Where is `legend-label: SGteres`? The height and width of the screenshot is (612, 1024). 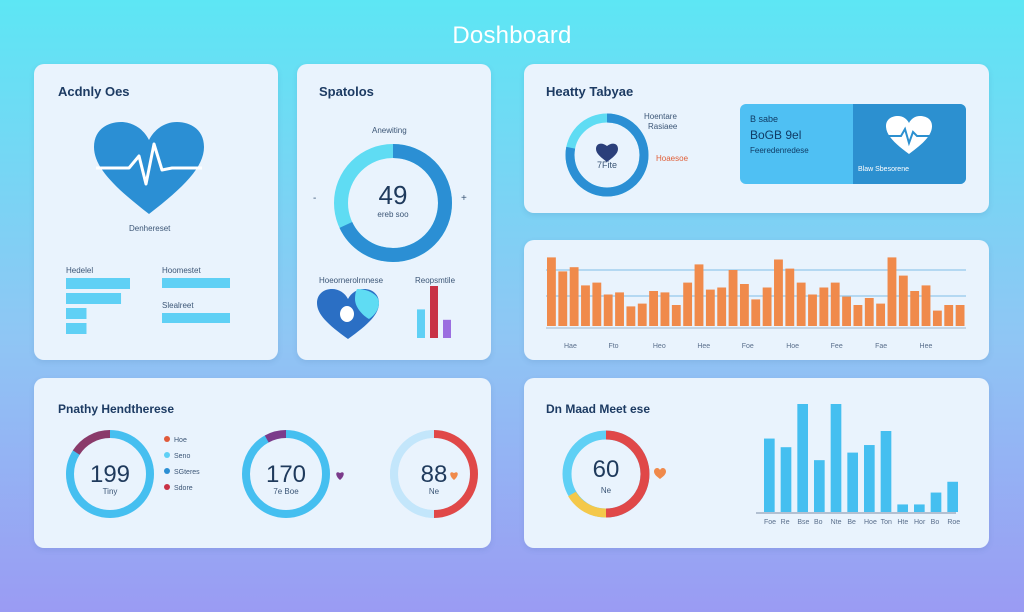
legend-label: SGteres is located at coordinates (187, 472).